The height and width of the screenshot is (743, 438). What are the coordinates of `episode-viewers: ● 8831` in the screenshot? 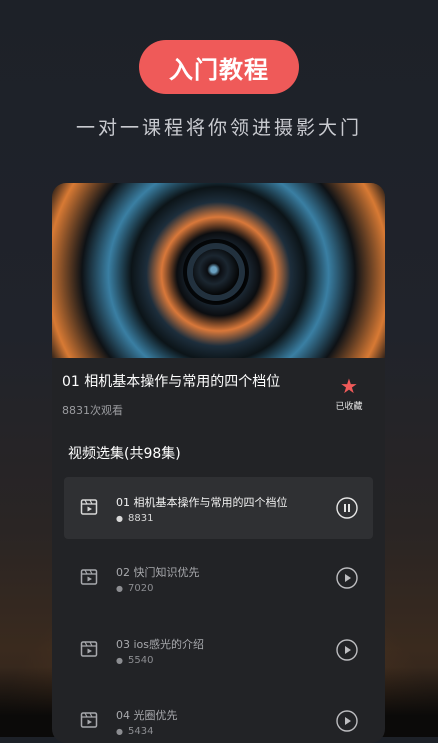 It's located at (134, 518).